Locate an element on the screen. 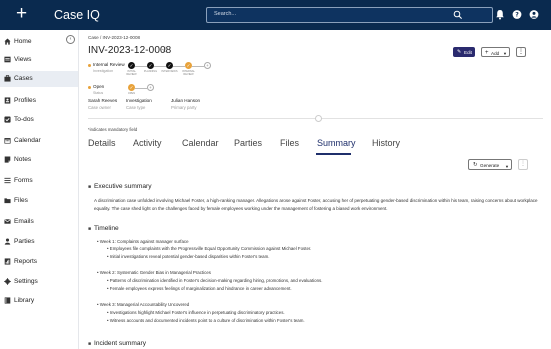 This screenshot has height=349, width=551. tab-details: Details is located at coordinates (102, 143).